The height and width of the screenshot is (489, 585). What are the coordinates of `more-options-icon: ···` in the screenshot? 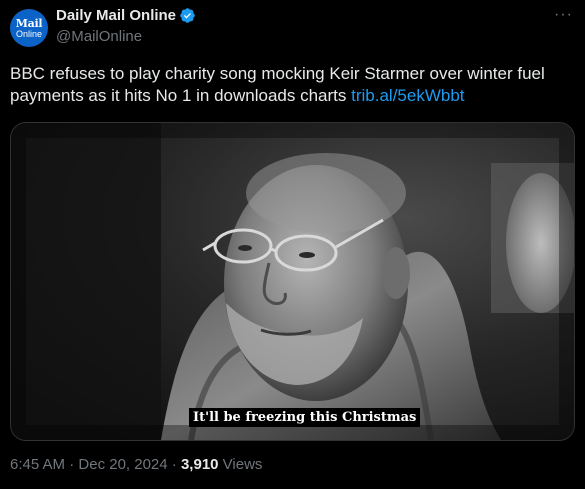 It's located at (563, 15).